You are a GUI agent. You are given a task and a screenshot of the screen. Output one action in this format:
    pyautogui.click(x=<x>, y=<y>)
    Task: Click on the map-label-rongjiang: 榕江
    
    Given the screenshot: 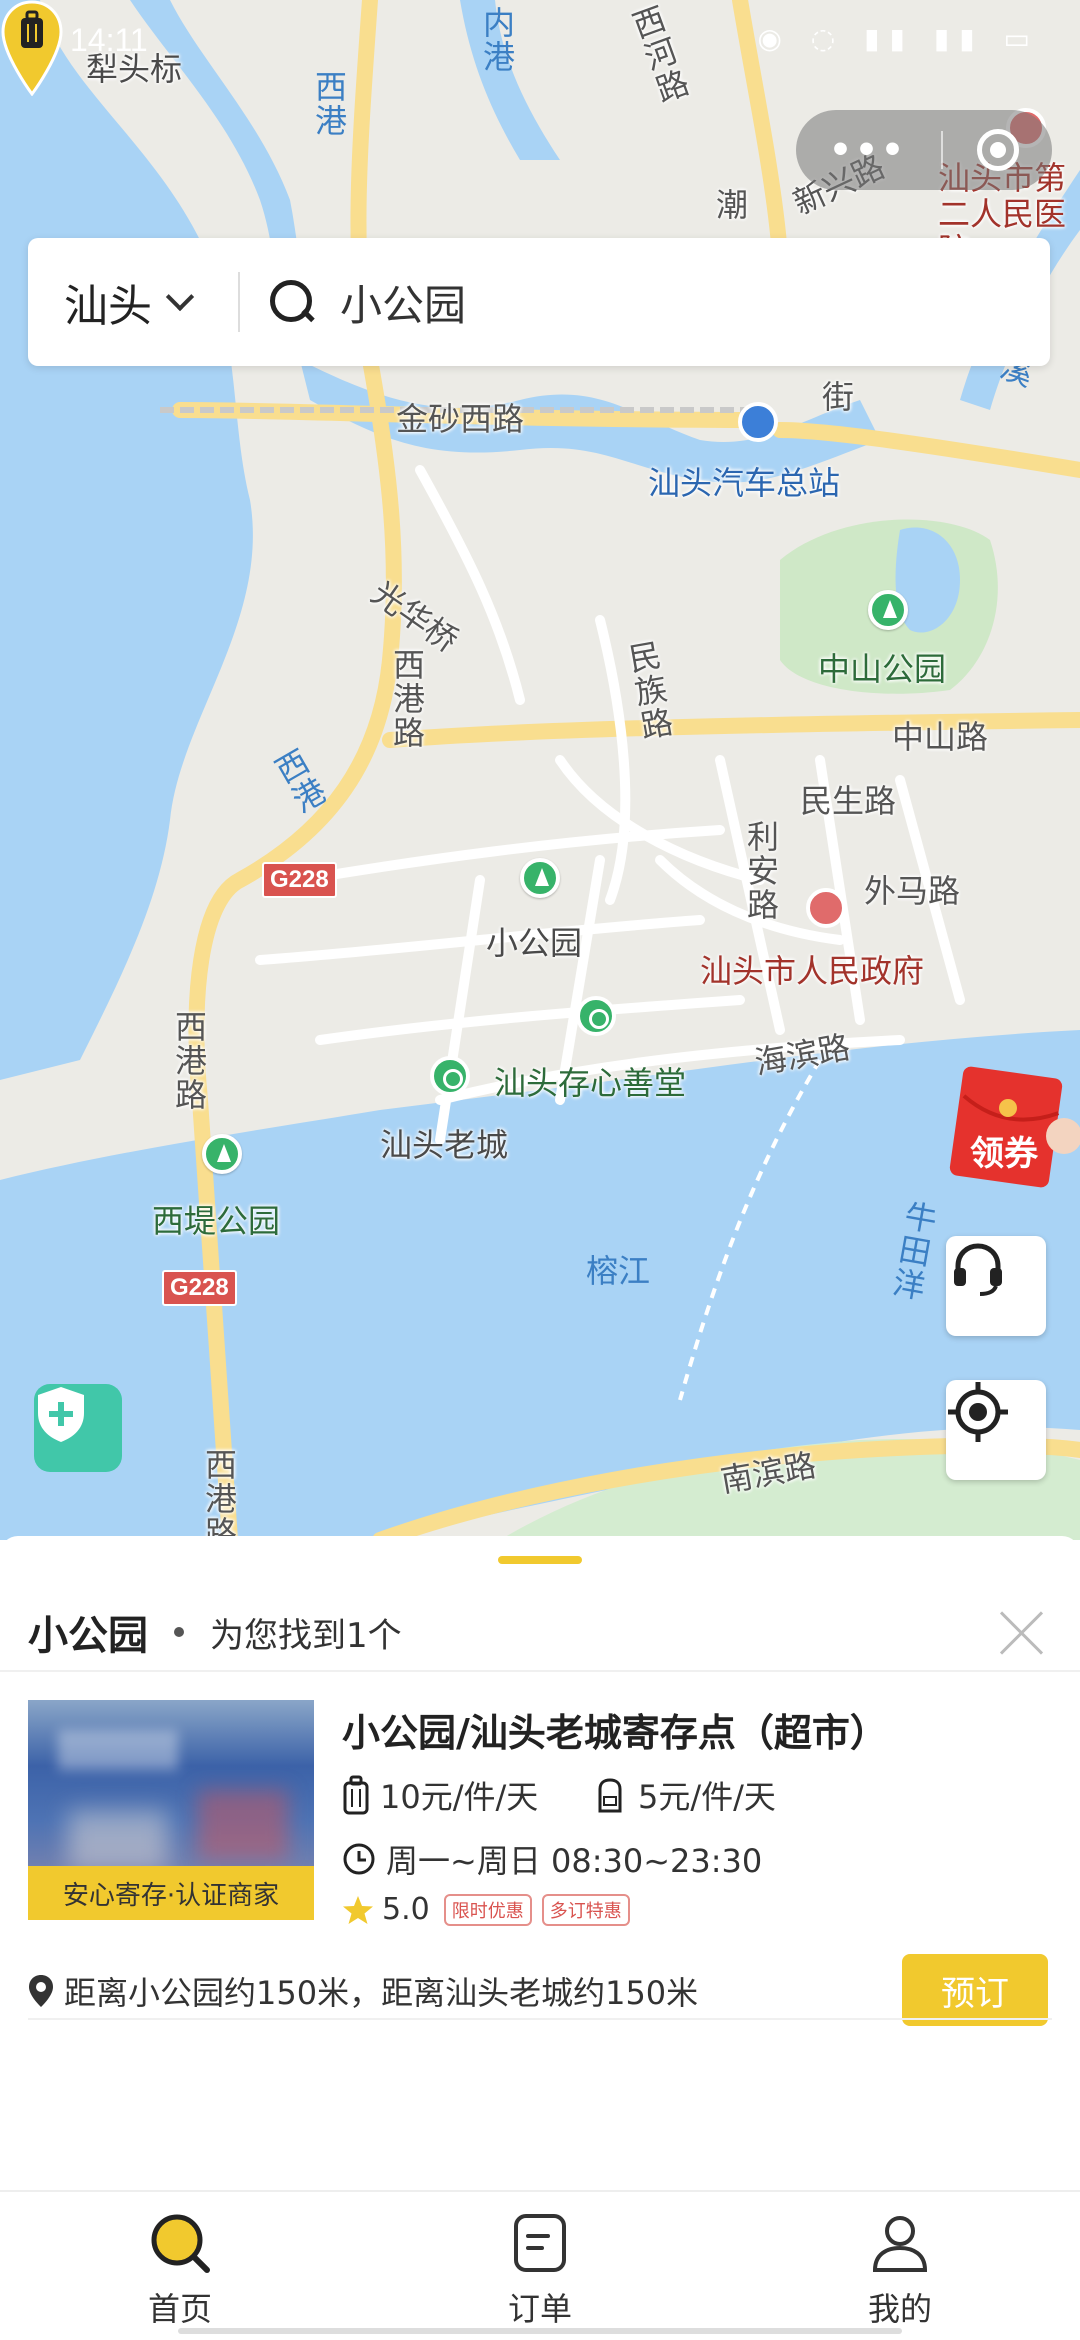 What is the action you would take?
    pyautogui.click(x=618, y=1271)
    